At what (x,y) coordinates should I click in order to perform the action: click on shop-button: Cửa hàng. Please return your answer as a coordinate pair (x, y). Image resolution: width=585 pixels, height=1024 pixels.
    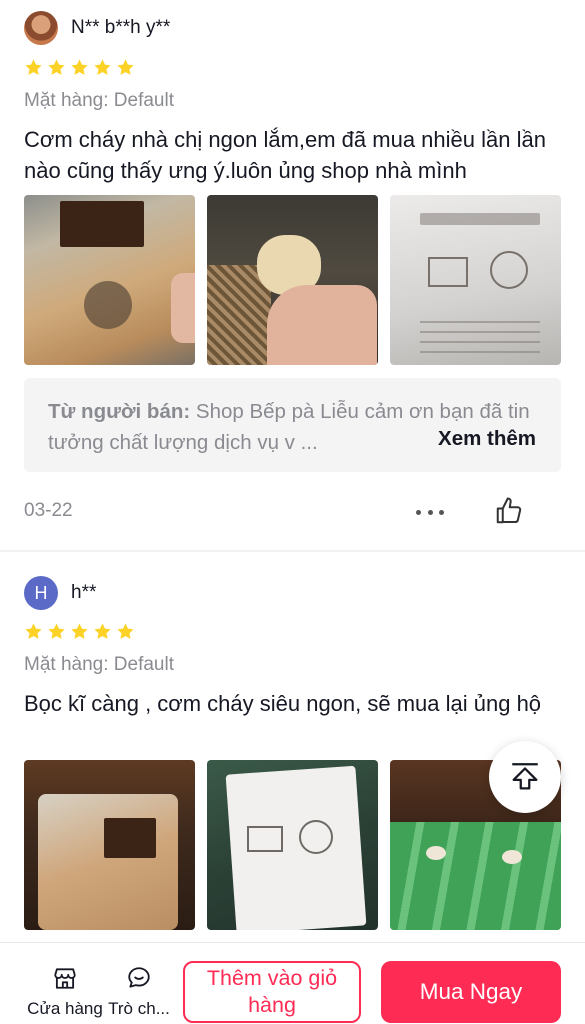
    Looking at the image, I should click on (65, 992).